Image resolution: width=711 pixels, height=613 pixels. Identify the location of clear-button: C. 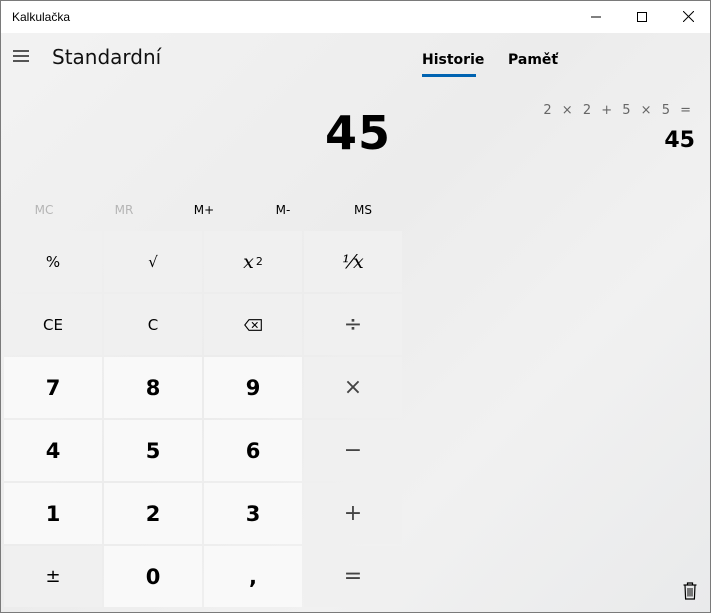
(153, 324).